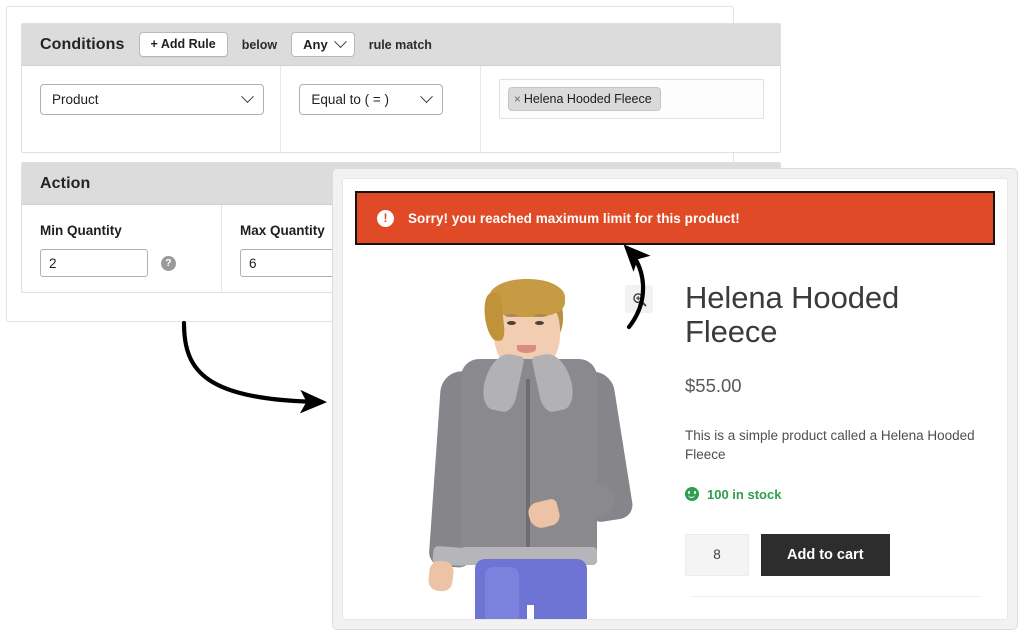  Describe the element at coordinates (692, 494) in the screenshot. I see `smiley-face-icon` at that location.